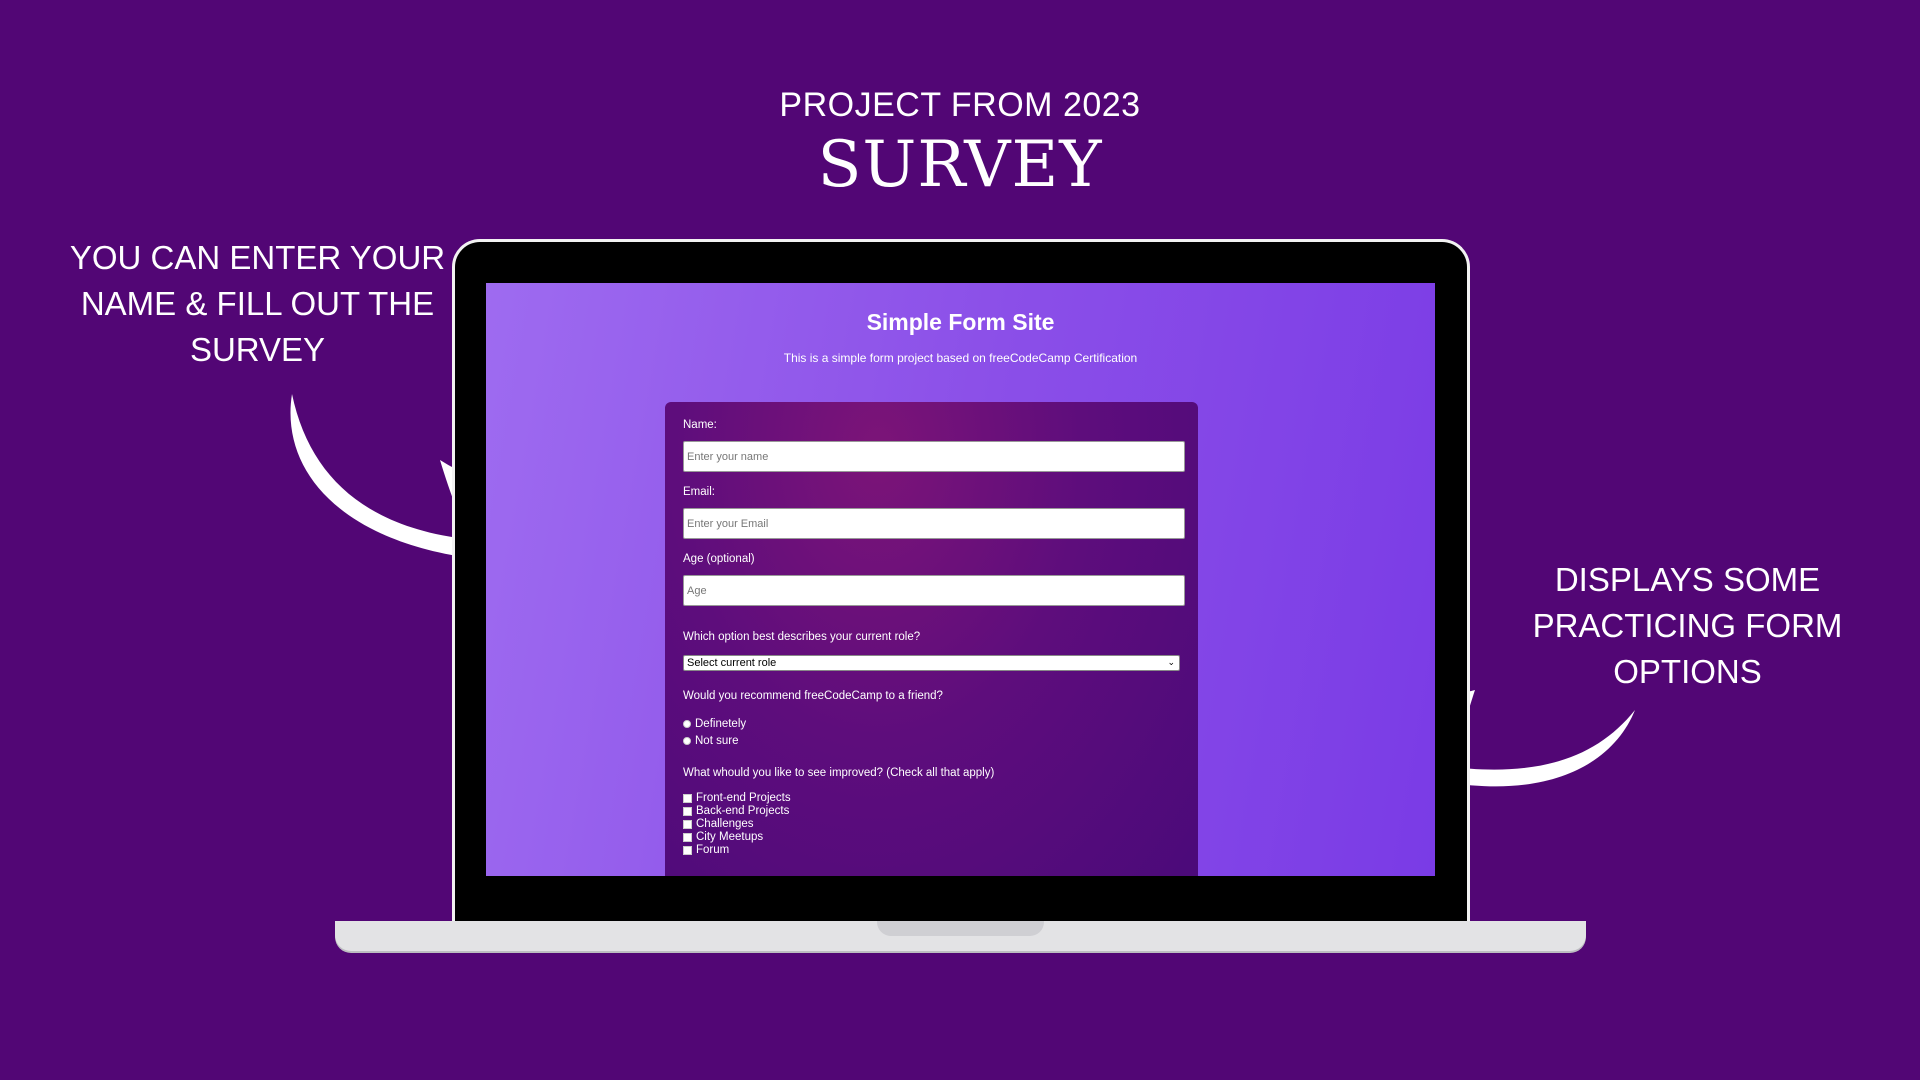  What do you see at coordinates (960, 105) in the screenshot?
I see `header-subtitle: PROJECT FROM 2023` at bounding box center [960, 105].